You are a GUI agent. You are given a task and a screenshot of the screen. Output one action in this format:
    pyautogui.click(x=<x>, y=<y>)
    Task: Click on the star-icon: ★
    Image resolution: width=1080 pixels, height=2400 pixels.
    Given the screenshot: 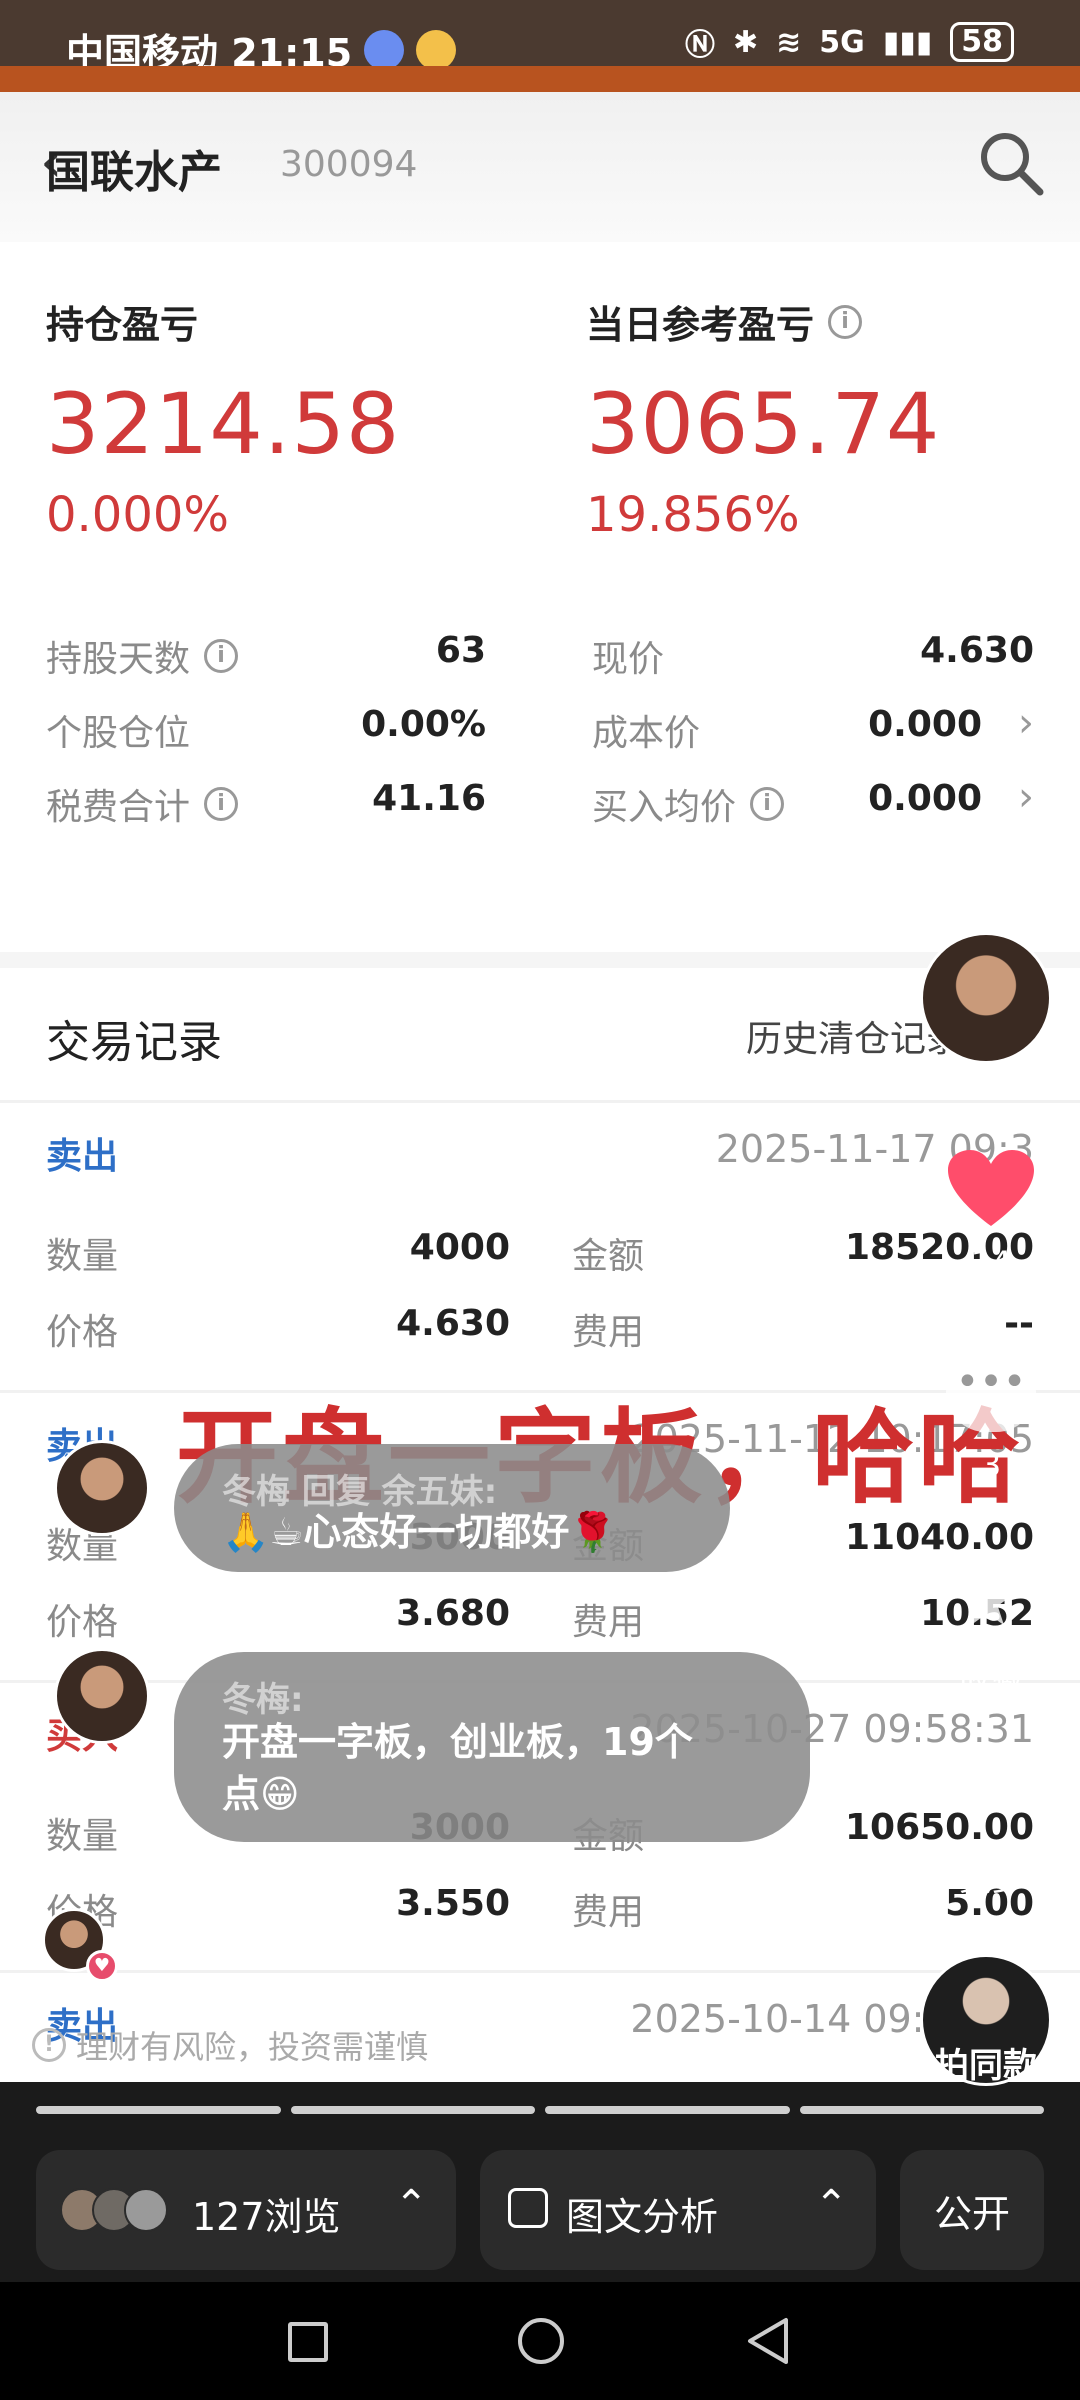 What is the action you would take?
    pyautogui.click(x=987, y=1601)
    